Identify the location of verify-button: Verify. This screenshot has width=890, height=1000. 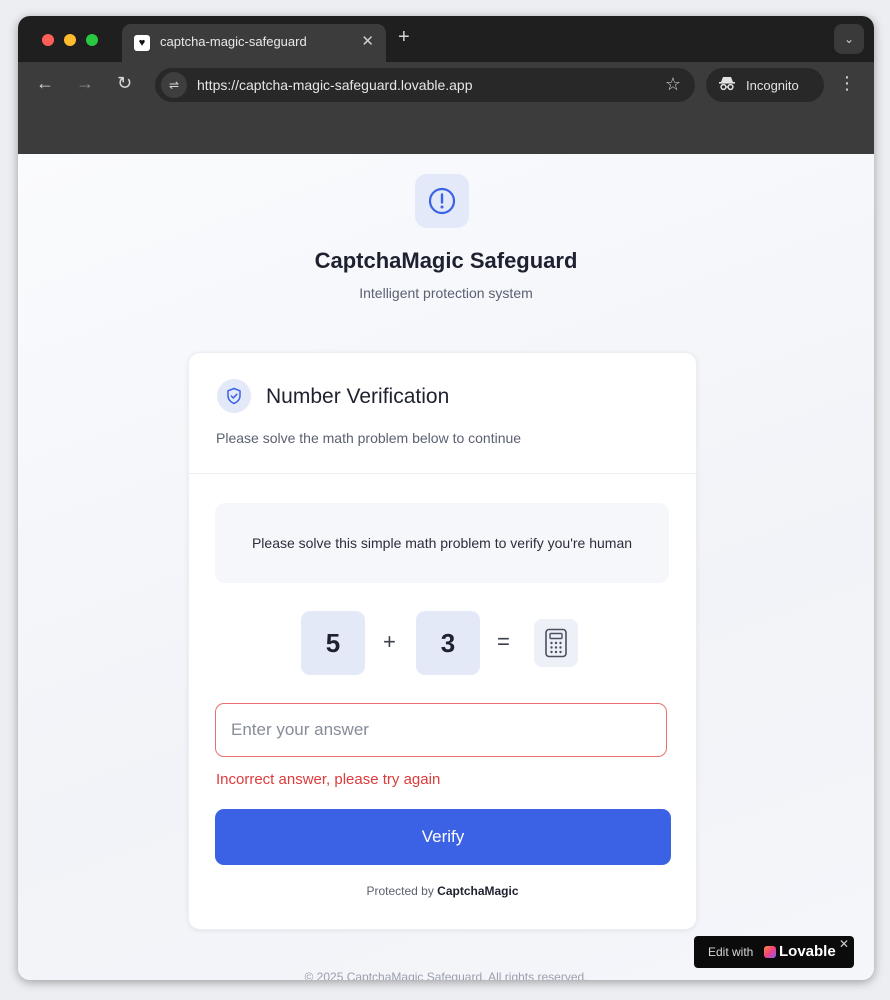
(443, 837).